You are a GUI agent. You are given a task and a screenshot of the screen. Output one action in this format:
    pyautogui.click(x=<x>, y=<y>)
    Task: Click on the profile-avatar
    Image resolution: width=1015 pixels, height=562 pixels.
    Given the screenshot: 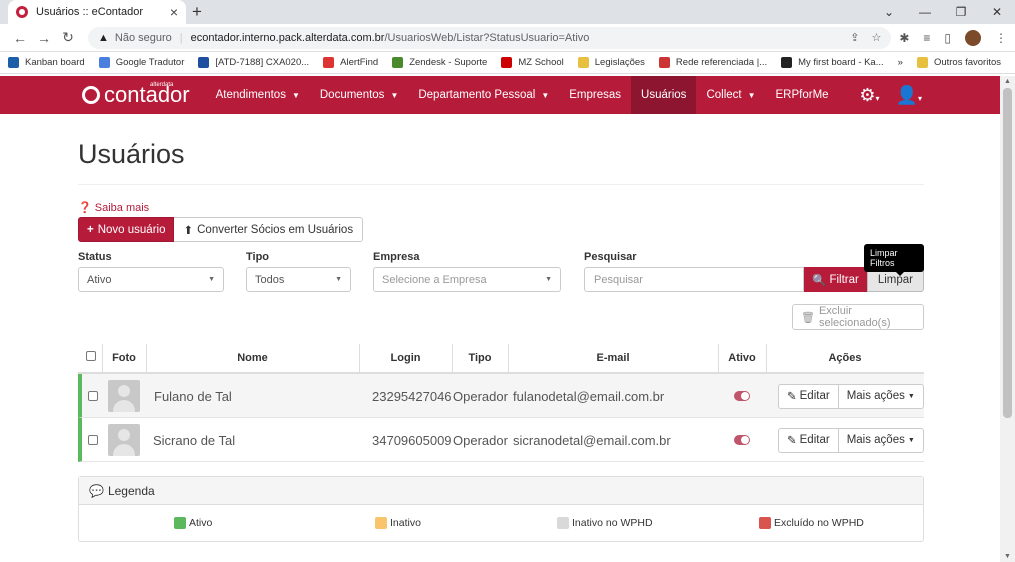 What is the action you would take?
    pyautogui.click(x=973, y=37)
    